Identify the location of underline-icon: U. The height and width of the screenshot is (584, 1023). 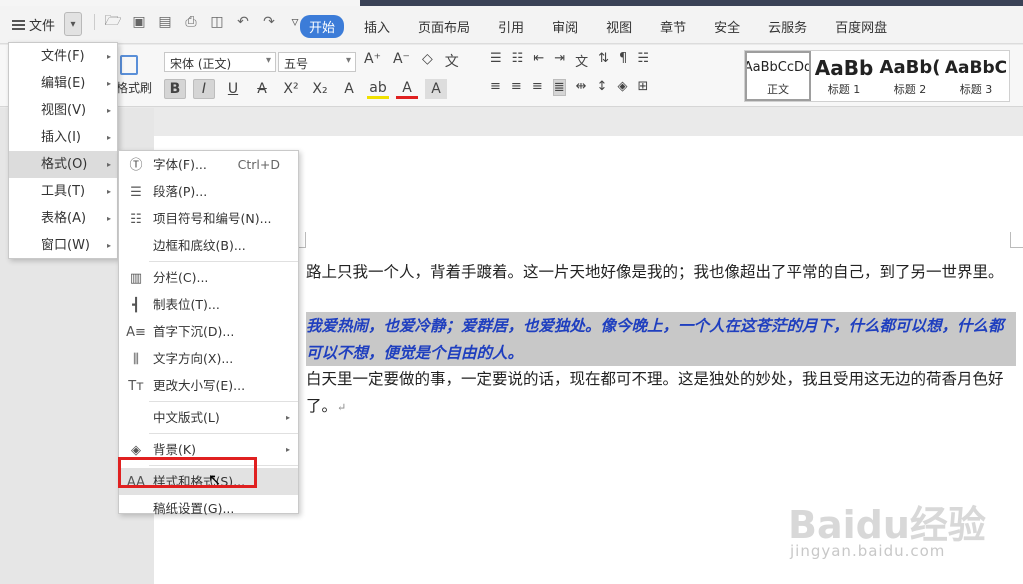
(233, 89).